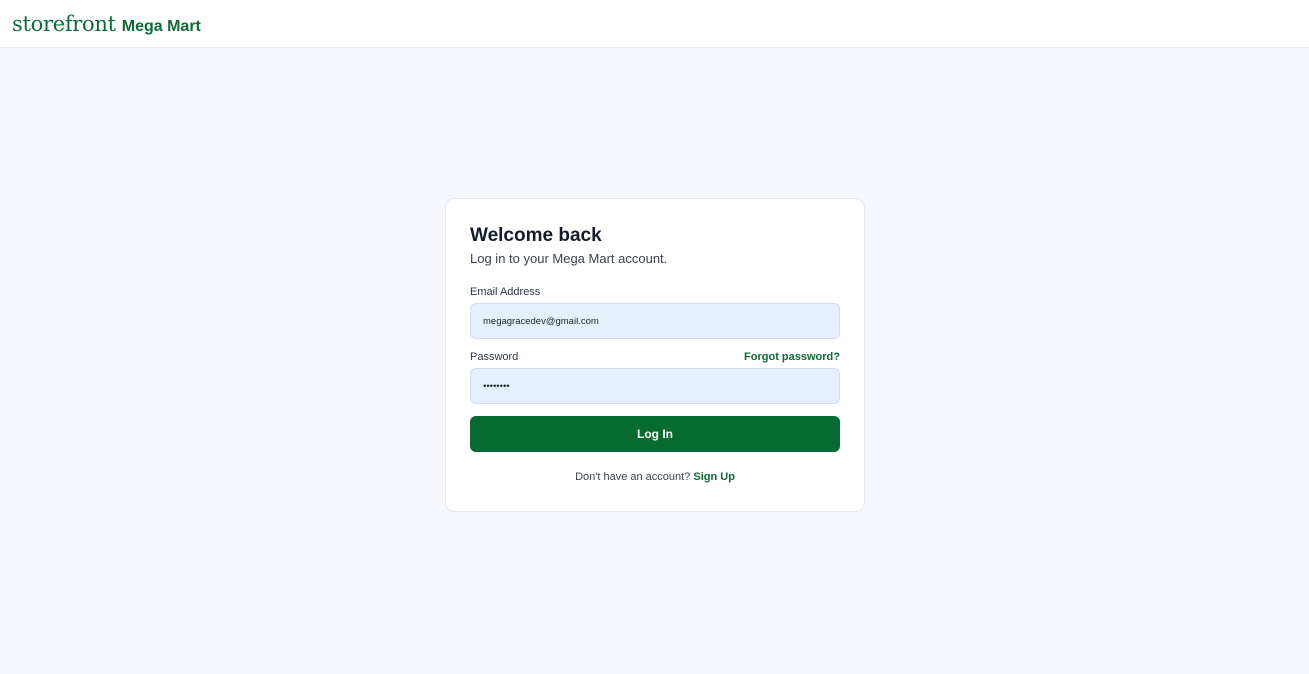 The image size is (1309, 674). What do you see at coordinates (494, 357) in the screenshot?
I see `password-label: Password` at bounding box center [494, 357].